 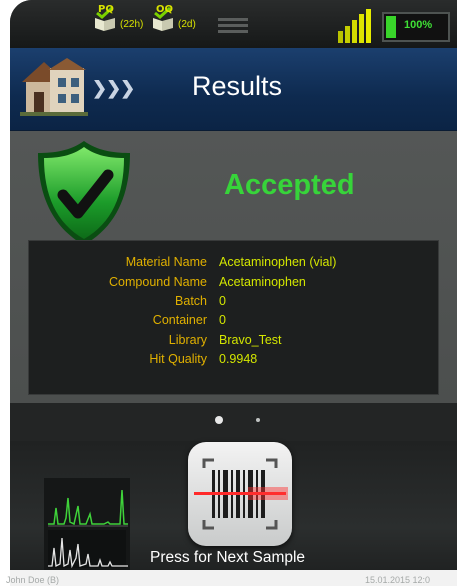 I want to click on next-sample-label: Press for Next Sample, so click(x=227, y=558).